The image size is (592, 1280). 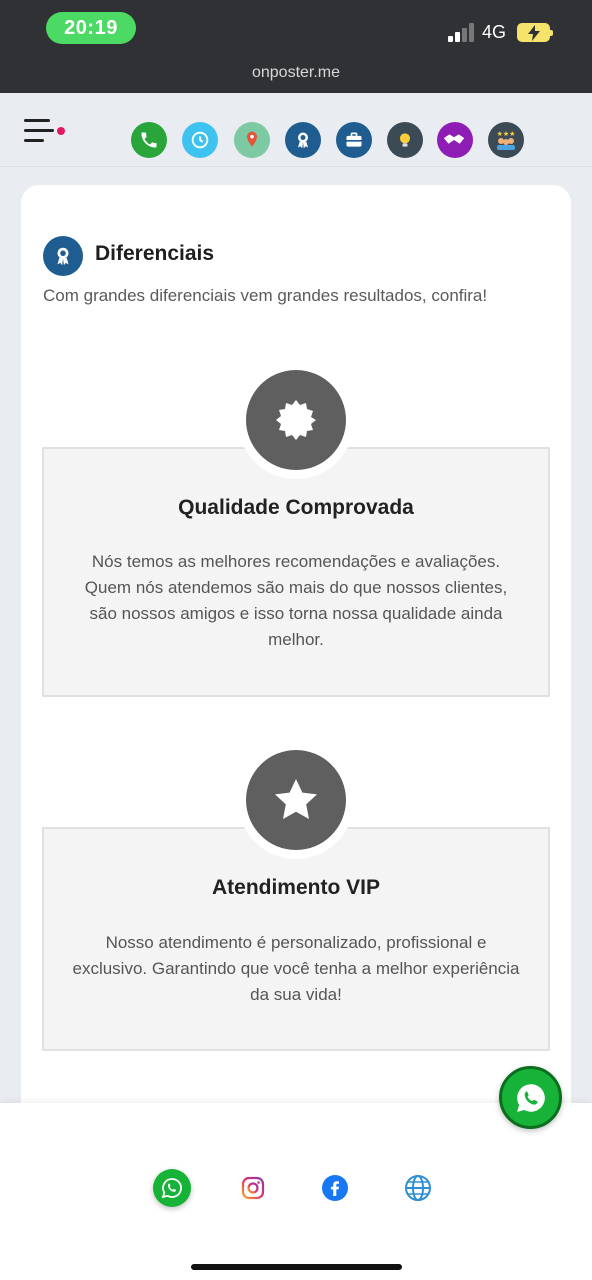 I want to click on section-title: Diferenciais, so click(x=155, y=253).